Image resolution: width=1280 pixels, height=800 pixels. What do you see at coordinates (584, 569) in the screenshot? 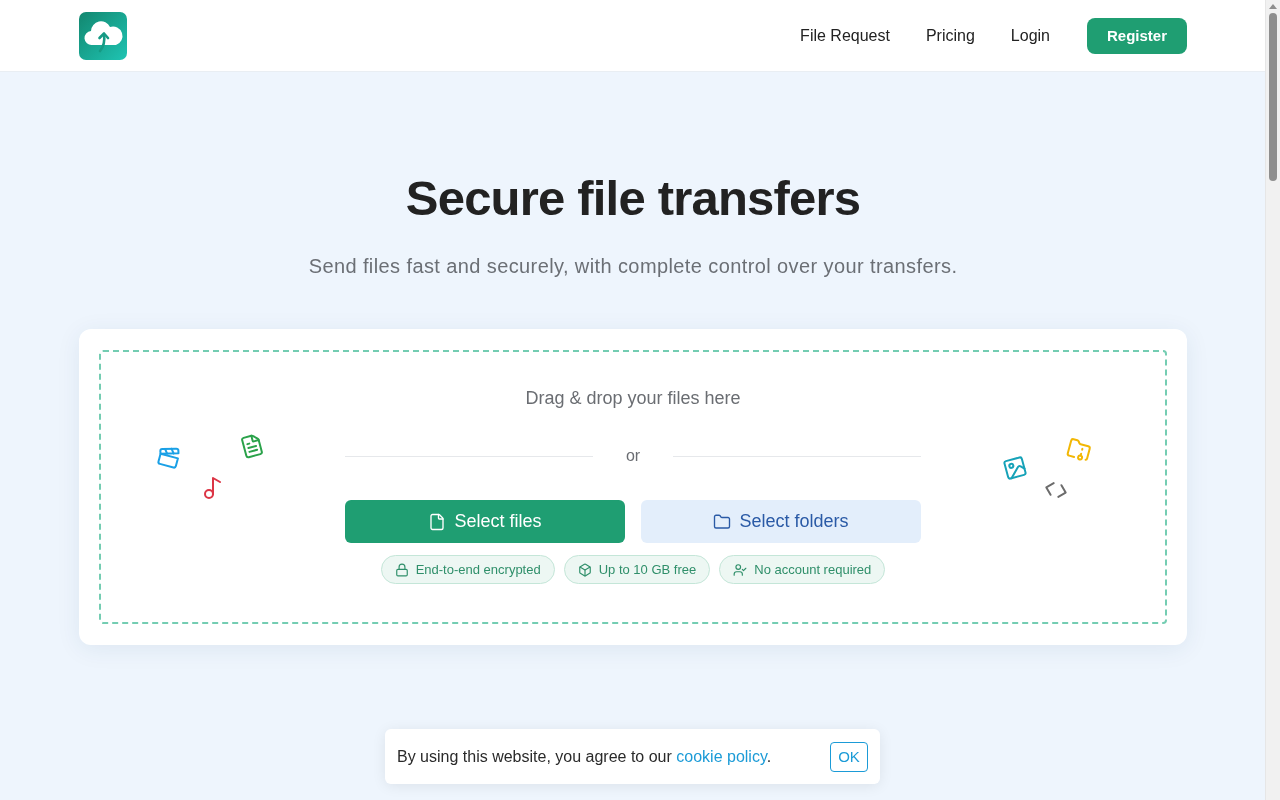
I see `box-icon` at bounding box center [584, 569].